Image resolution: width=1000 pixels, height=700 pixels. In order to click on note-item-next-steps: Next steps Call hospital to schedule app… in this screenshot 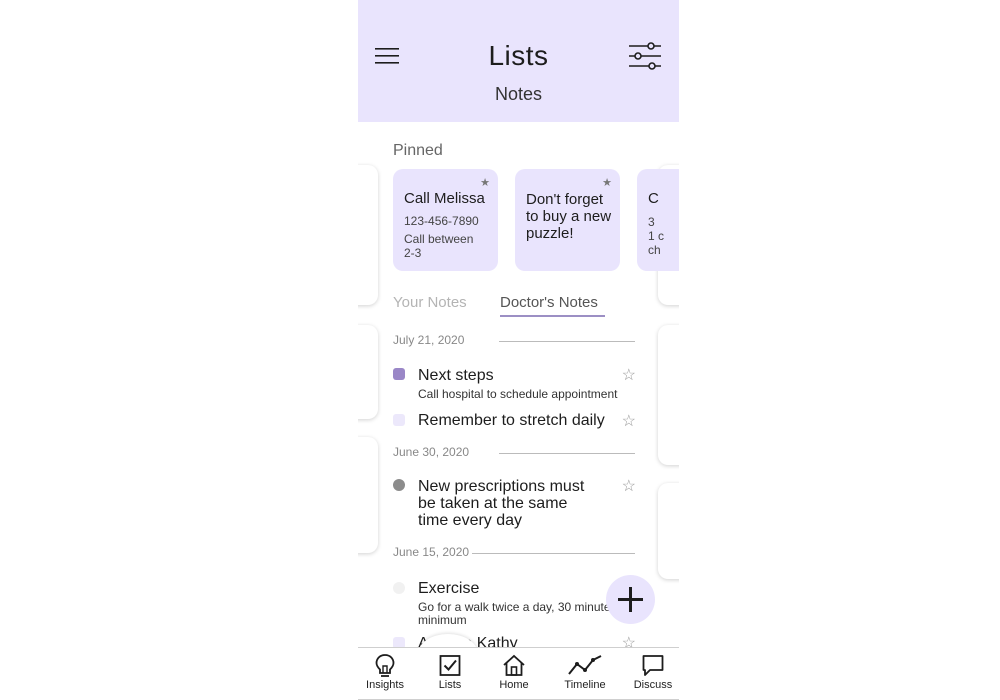, I will do `click(515, 385)`.